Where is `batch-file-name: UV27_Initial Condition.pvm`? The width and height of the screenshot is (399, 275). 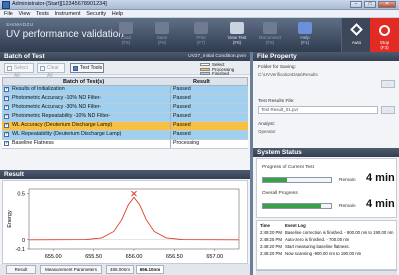 batch-file-name: UV27_Initial Condition.pvm is located at coordinates (217, 56).